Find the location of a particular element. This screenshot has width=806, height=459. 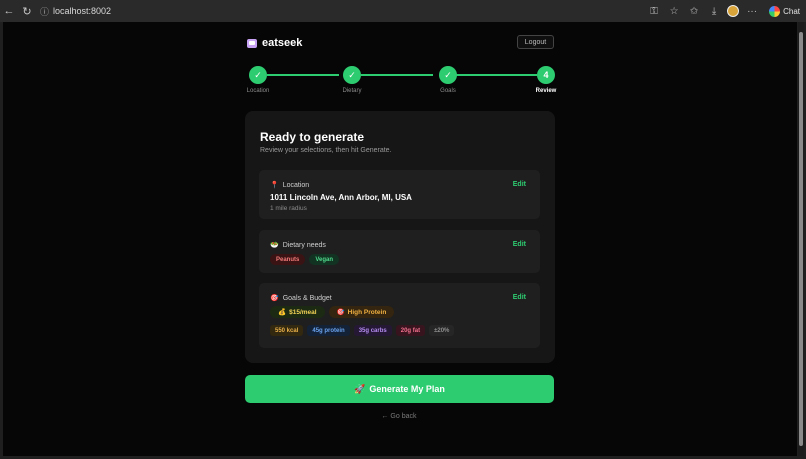

edit-location-link: Edit is located at coordinates (519, 184).